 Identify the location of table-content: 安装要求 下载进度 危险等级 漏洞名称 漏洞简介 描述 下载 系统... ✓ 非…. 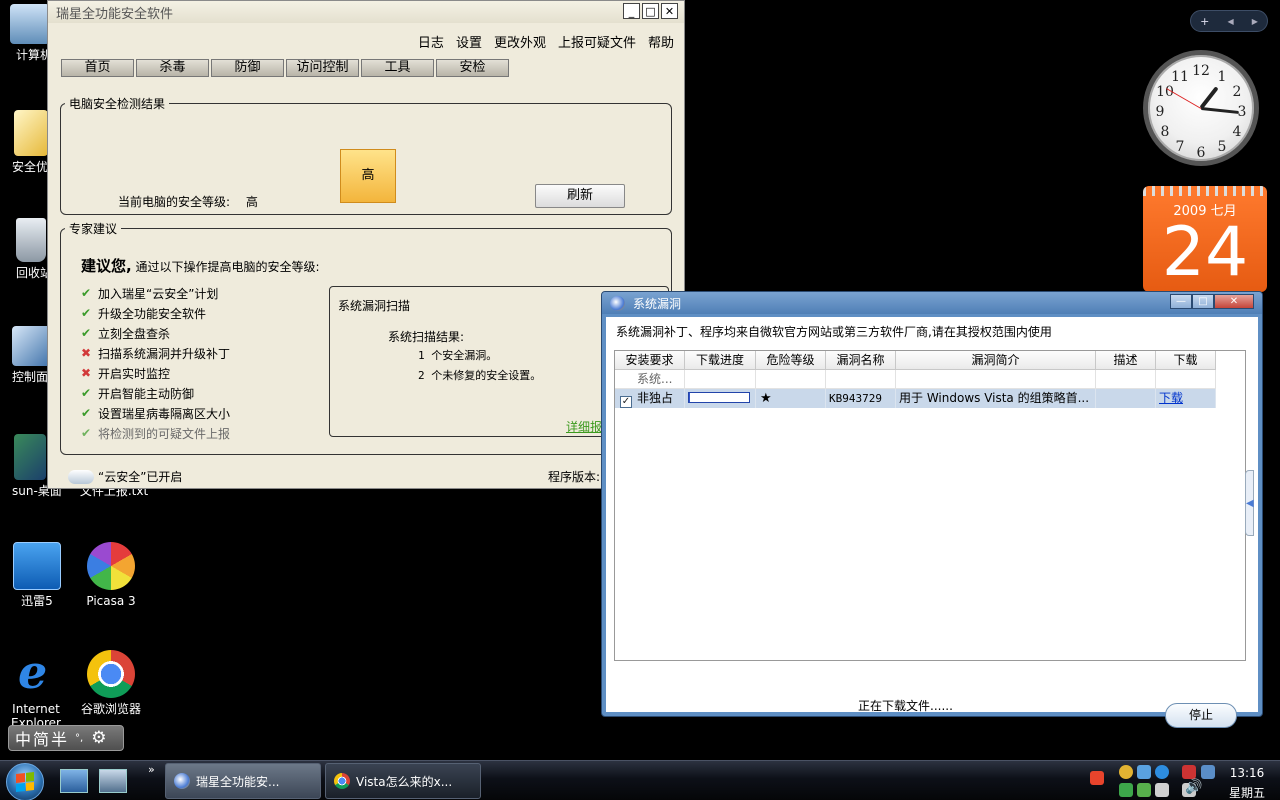
(915, 379).